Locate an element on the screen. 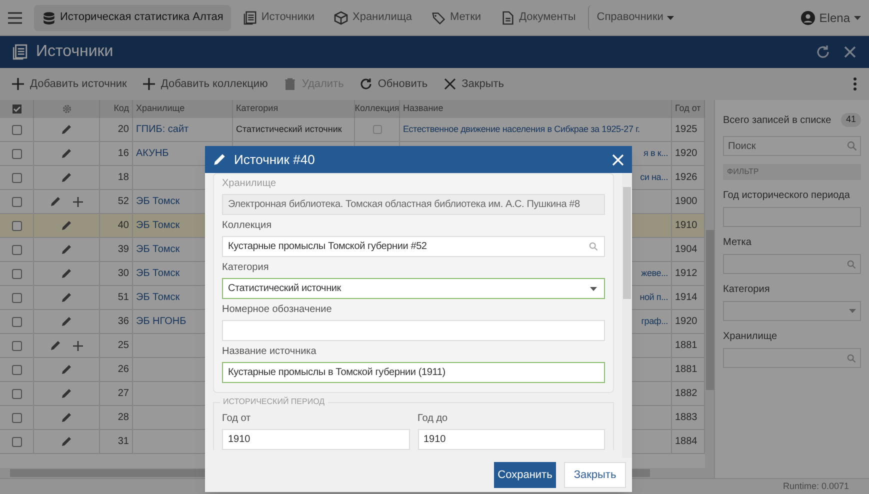 This screenshot has width=869, height=494. storage-link: АКУНБ is located at coordinates (152, 153).